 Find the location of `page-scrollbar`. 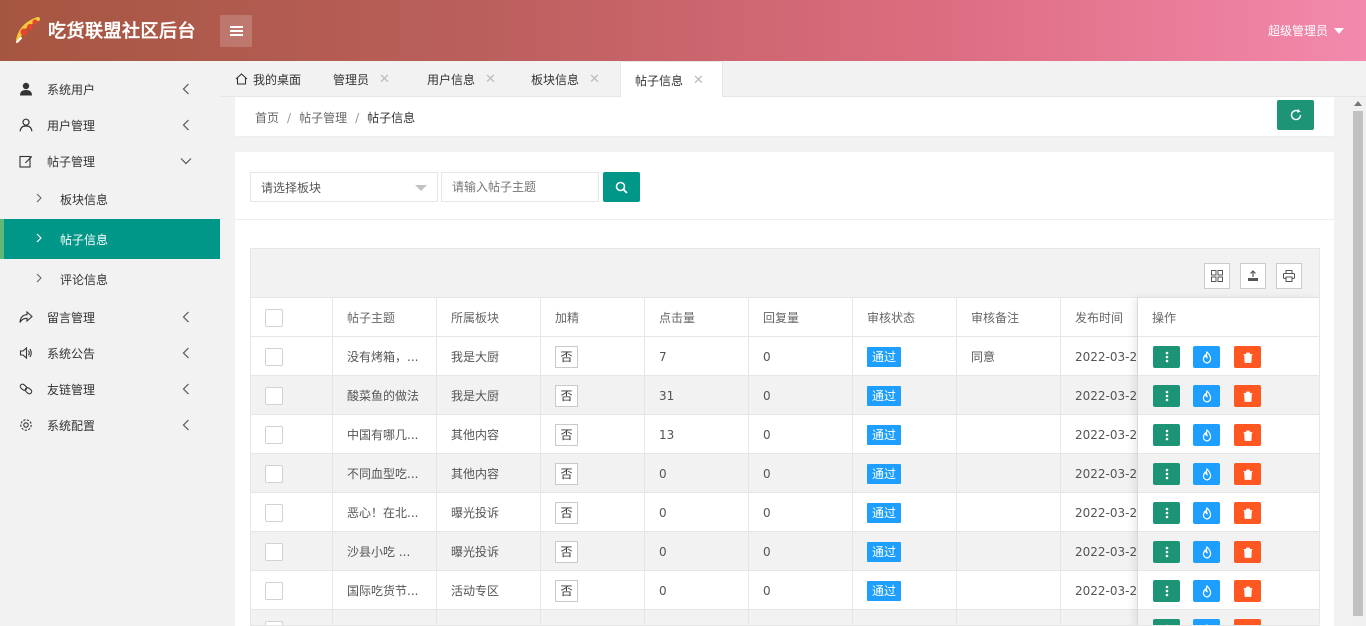

page-scrollbar is located at coordinates (1358, 361).